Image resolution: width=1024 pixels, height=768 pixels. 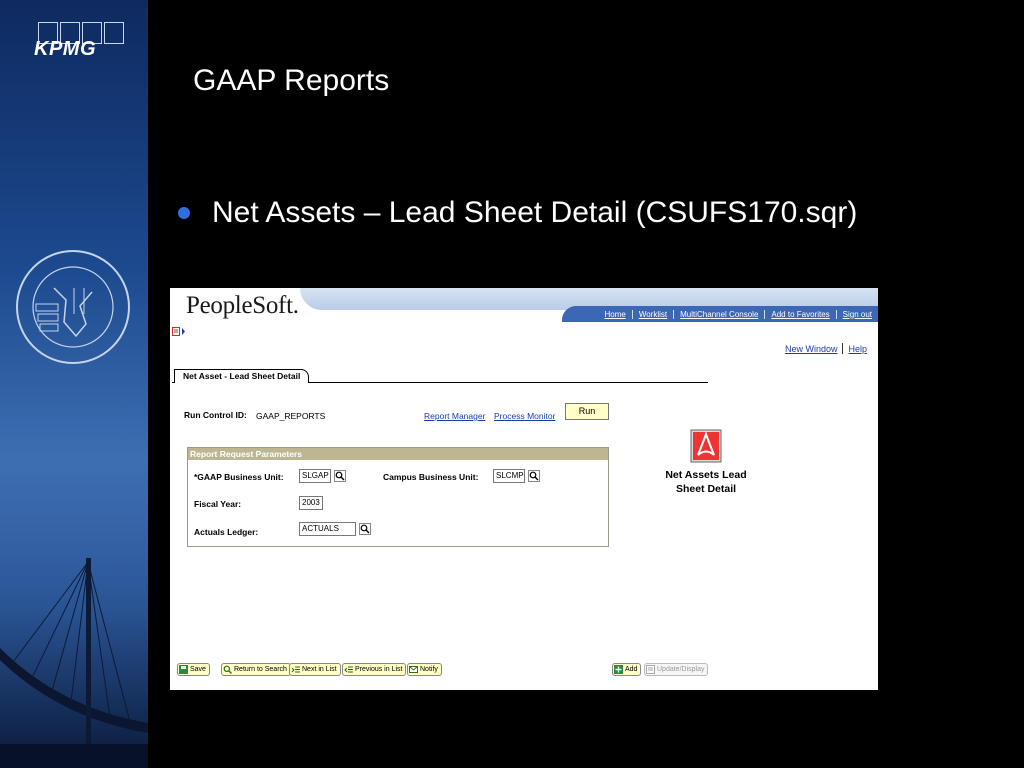 I want to click on notify-icon, so click(x=413, y=669).